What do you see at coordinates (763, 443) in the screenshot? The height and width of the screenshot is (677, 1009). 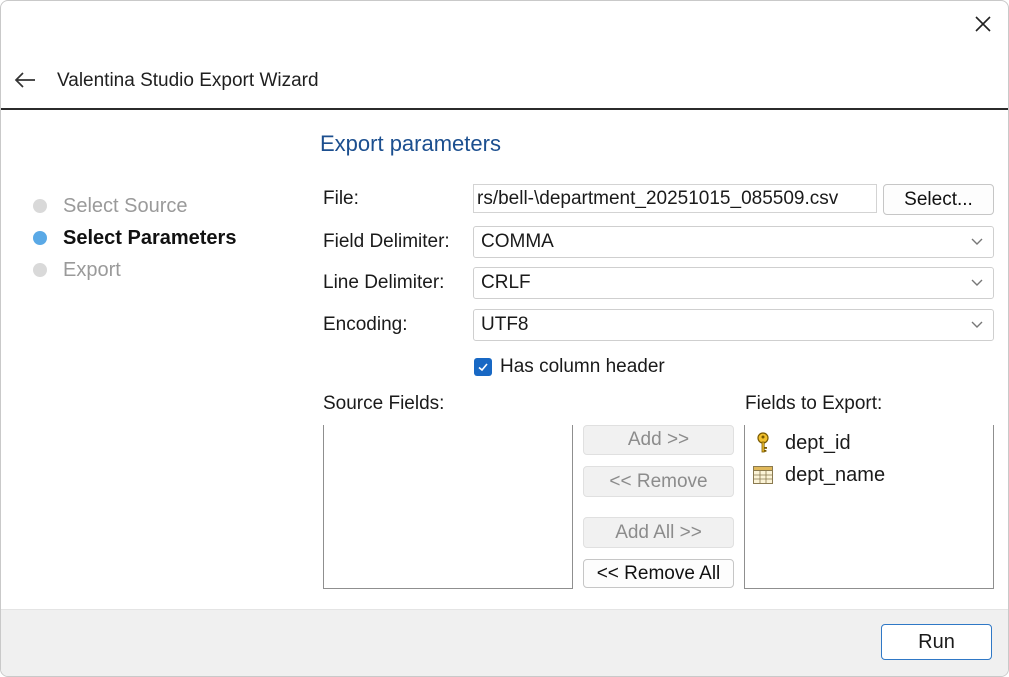 I see `key-icon` at bounding box center [763, 443].